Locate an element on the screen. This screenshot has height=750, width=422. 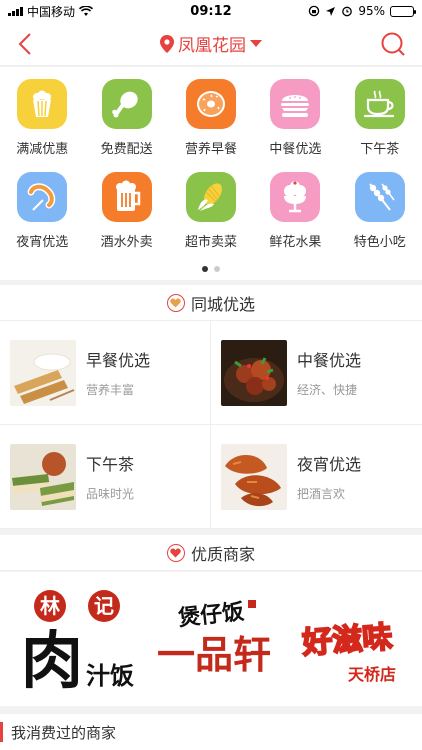
pick-subtitle: 把酒言欢 is located at coordinates (321, 494).